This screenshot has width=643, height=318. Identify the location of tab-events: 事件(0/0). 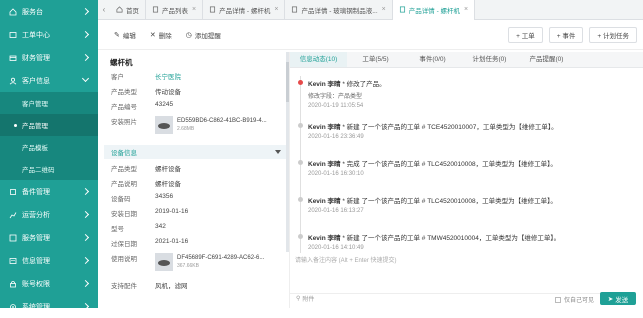
(432, 59).